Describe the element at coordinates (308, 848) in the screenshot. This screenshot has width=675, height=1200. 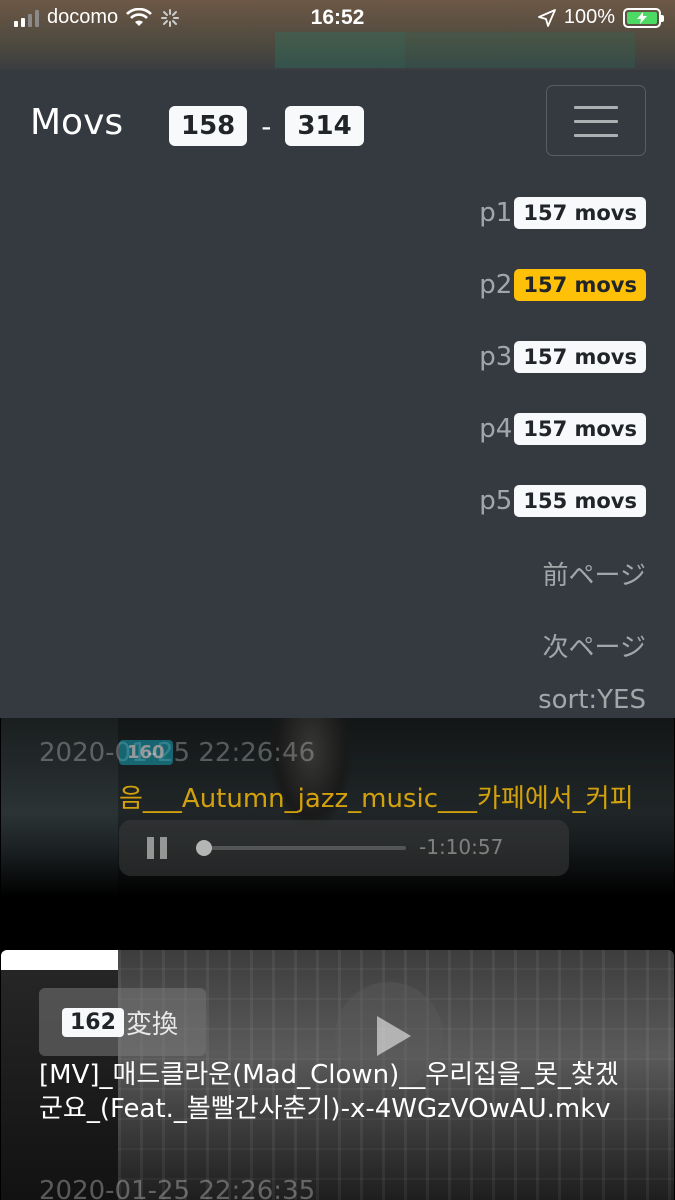
I see `progress-track` at that location.